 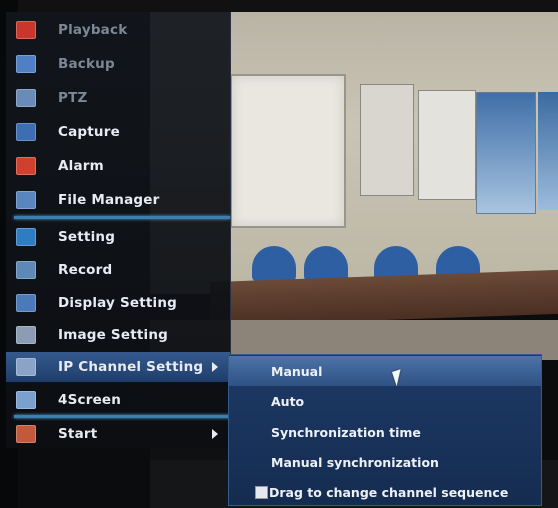 I want to click on menu-item-start: Start, so click(x=118, y=434).